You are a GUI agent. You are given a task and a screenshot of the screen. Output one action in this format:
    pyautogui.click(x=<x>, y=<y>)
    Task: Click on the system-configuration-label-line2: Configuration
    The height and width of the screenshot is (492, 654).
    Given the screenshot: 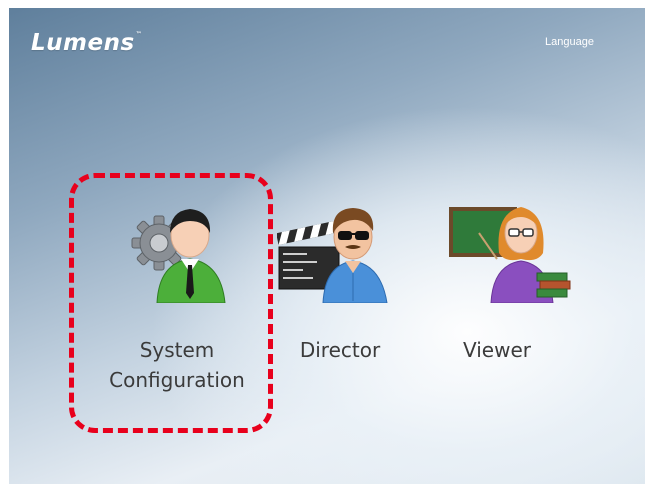 What is the action you would take?
    pyautogui.click(x=177, y=380)
    